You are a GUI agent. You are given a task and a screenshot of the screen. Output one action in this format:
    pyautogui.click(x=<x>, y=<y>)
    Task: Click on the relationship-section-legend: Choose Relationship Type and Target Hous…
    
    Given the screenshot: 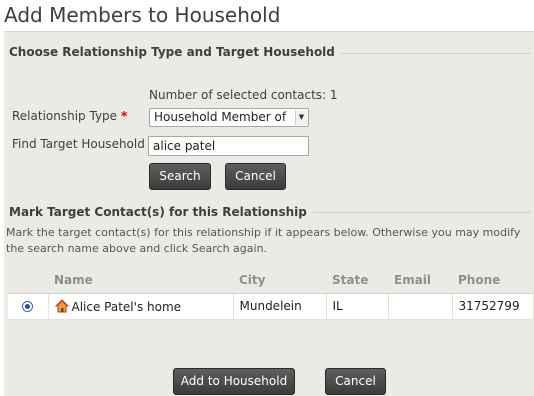 What is the action you would take?
    pyautogui.click(x=175, y=52)
    